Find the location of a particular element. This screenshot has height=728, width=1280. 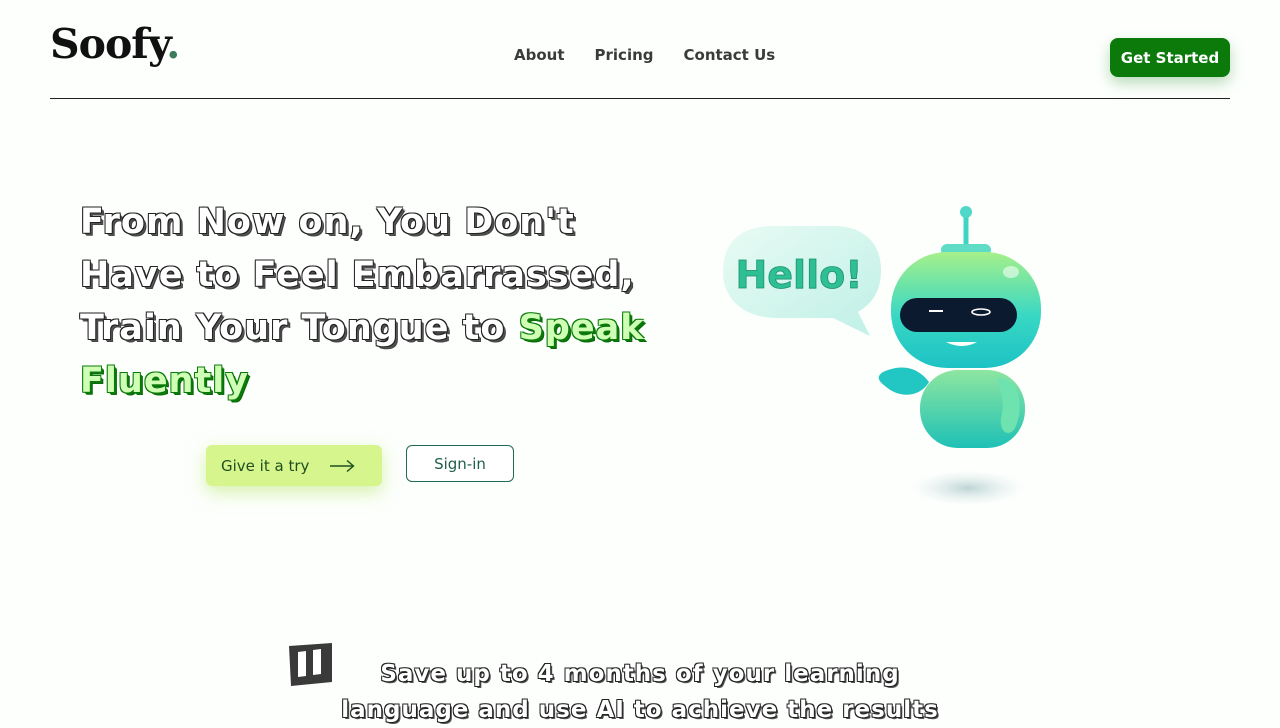

nav-links: About Pricing Contact Us is located at coordinates (644, 55).